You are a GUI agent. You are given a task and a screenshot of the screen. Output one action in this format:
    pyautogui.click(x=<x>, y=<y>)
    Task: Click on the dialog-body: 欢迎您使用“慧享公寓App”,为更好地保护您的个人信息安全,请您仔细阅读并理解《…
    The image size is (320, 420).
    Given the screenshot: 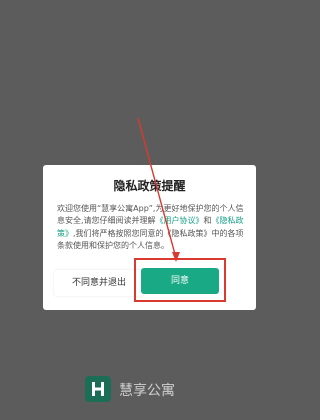 What is the action you would take?
    pyautogui.click(x=151, y=227)
    